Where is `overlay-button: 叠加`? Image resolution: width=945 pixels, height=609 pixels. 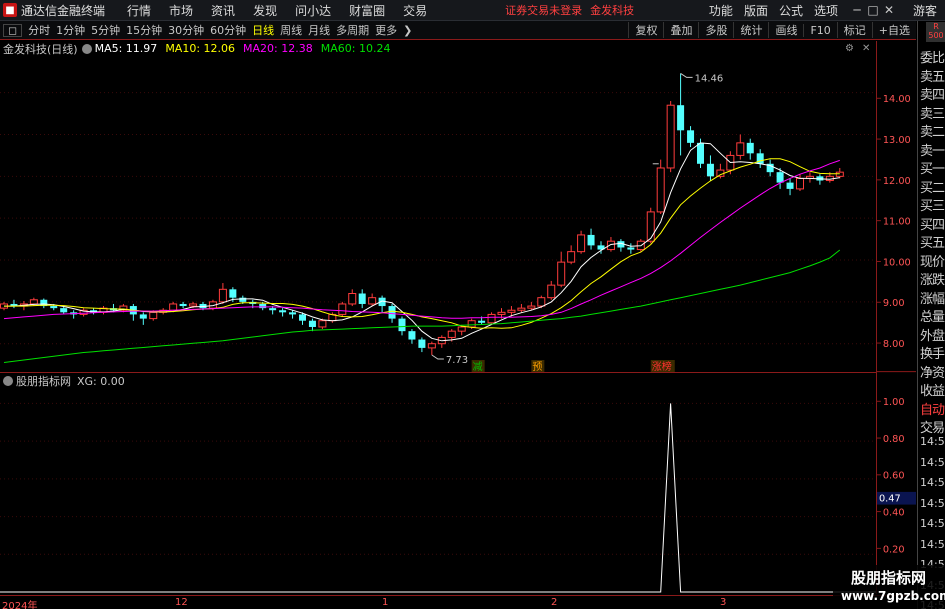
overlay-button: 叠加 is located at coordinates (680, 30).